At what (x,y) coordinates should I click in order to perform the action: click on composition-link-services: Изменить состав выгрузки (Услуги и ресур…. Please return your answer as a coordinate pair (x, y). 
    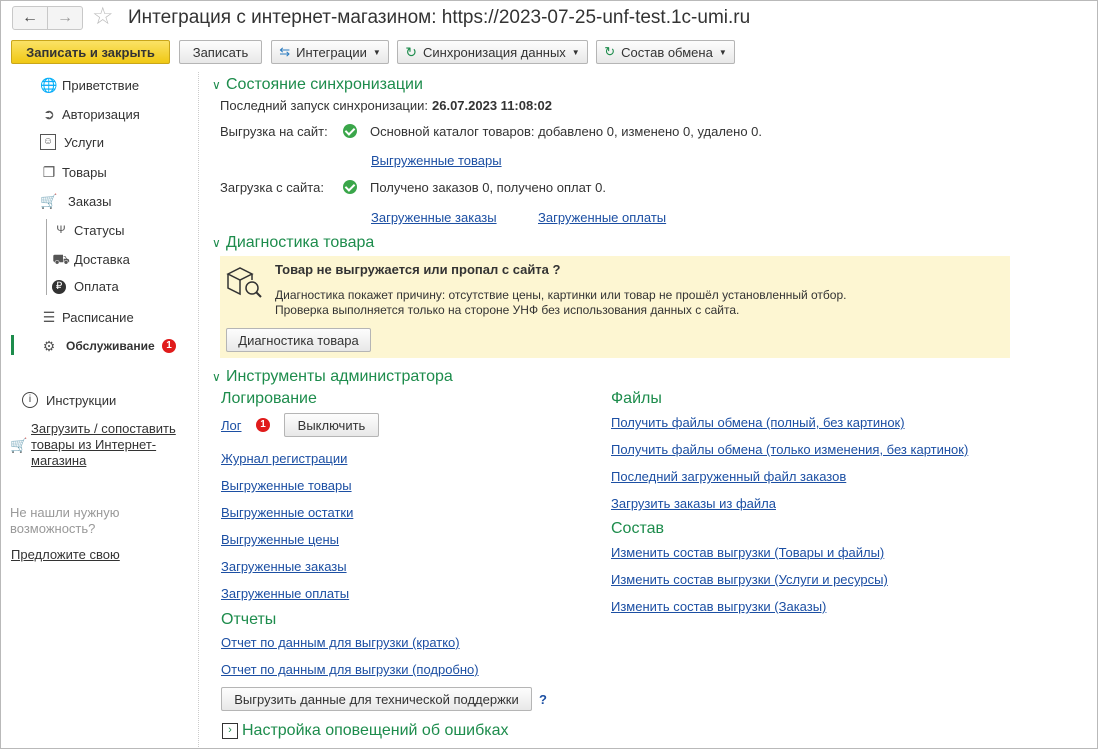
    Looking at the image, I should click on (749, 579).